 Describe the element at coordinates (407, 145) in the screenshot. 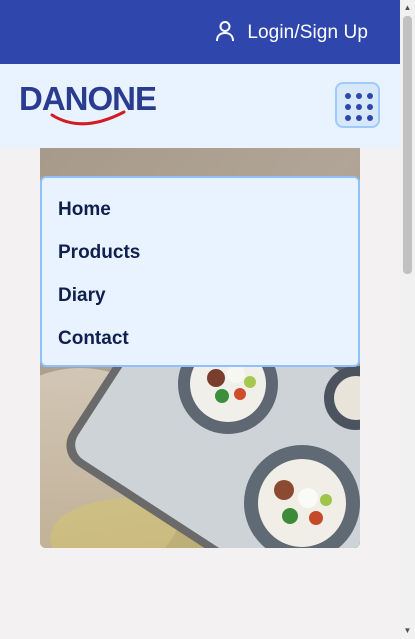

I see `scrollbar-thumb` at that location.